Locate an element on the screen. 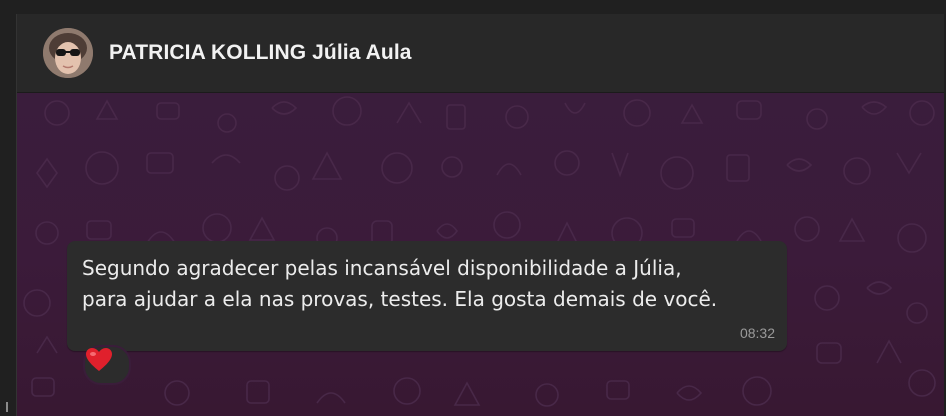 This screenshot has width=946, height=416. message-reaction is located at coordinates (107, 365).